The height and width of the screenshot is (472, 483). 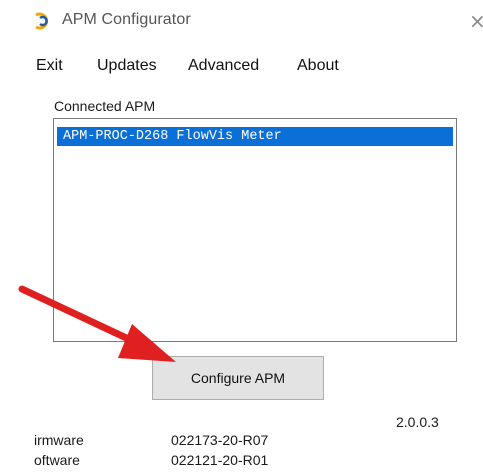 I want to click on software-label: oftware, so click(x=57, y=460).